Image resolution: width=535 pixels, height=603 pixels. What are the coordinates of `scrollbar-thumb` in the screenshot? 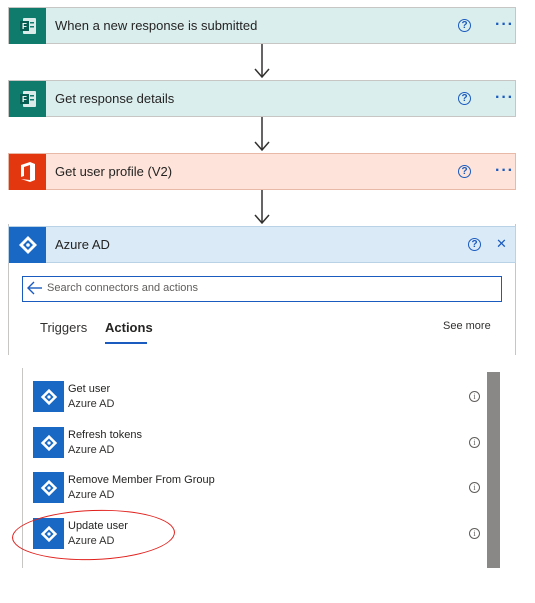 It's located at (493, 470).